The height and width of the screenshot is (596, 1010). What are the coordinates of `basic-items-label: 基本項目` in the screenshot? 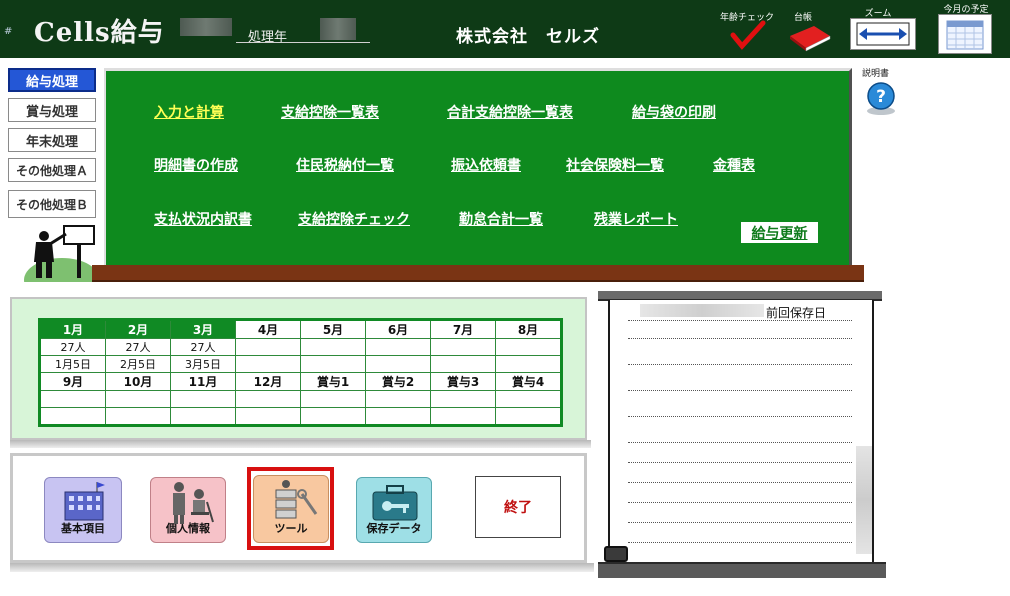 It's located at (83, 528).